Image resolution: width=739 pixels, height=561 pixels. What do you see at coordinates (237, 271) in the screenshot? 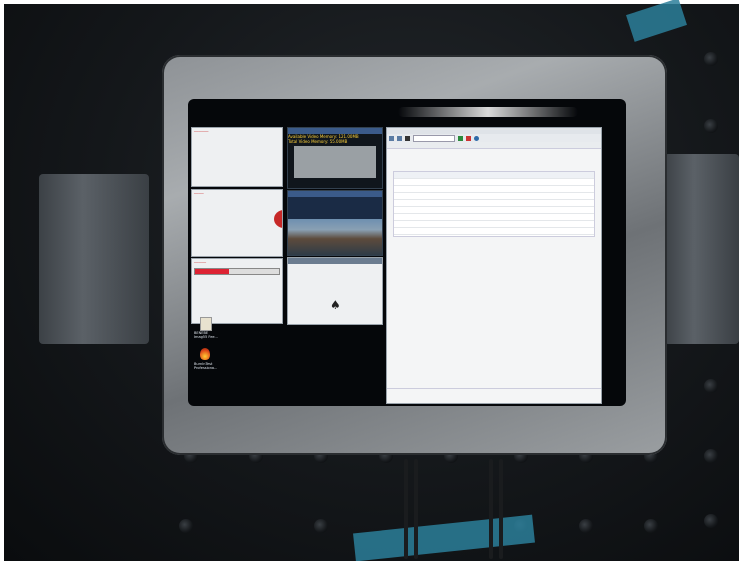
I see `progress-bar` at bounding box center [237, 271].